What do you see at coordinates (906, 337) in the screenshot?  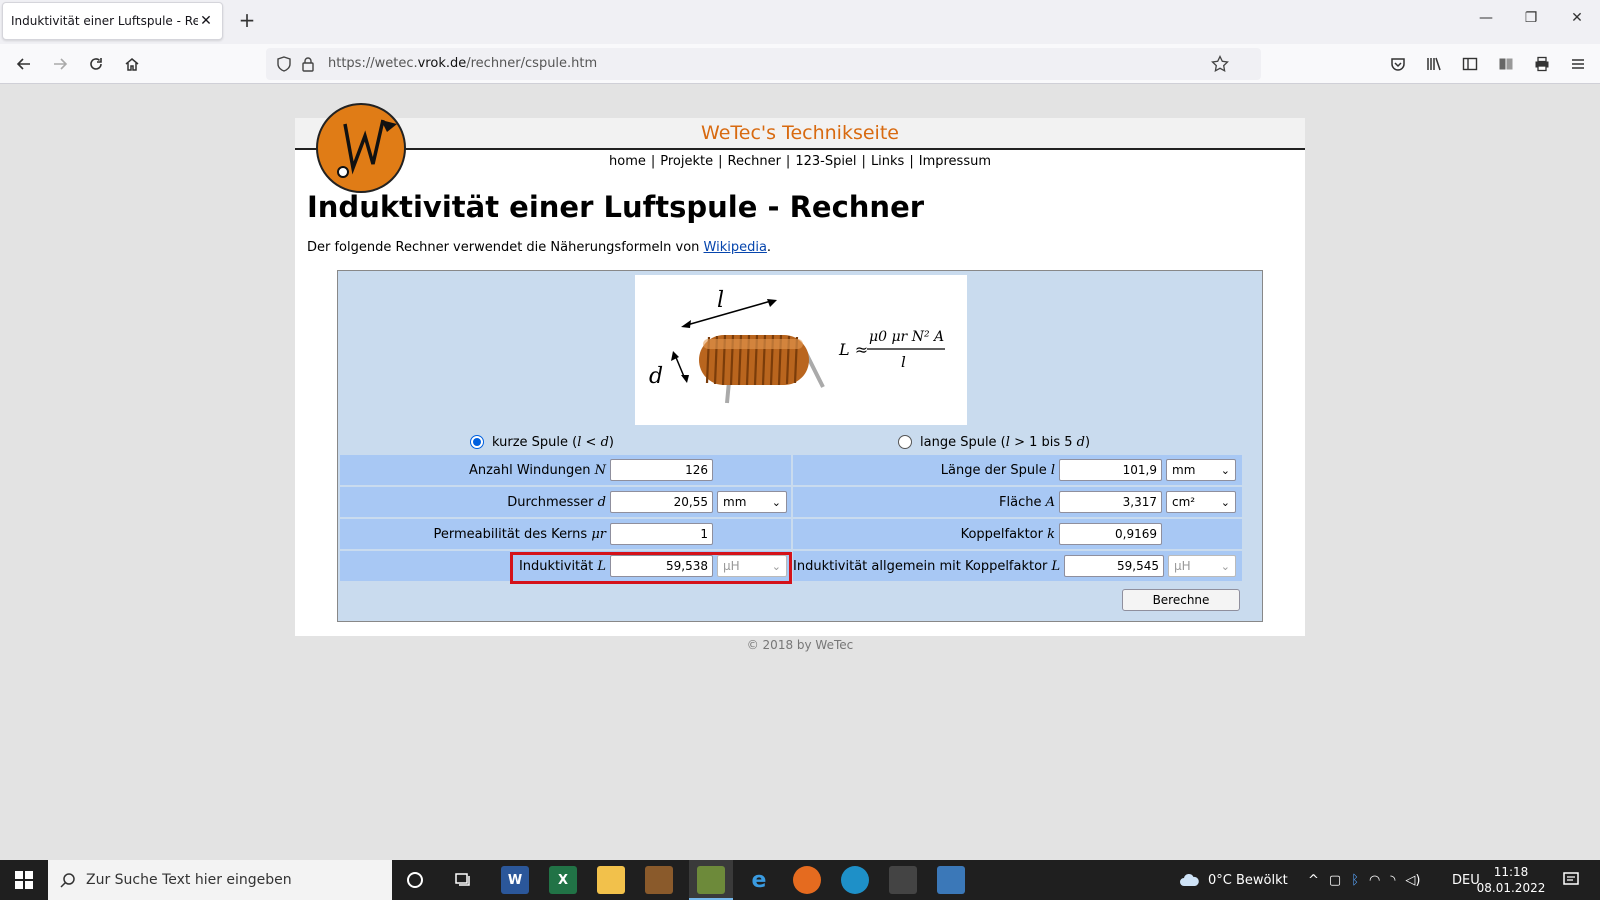 I see `formula-numerator: μ0 μr N² A` at bounding box center [906, 337].